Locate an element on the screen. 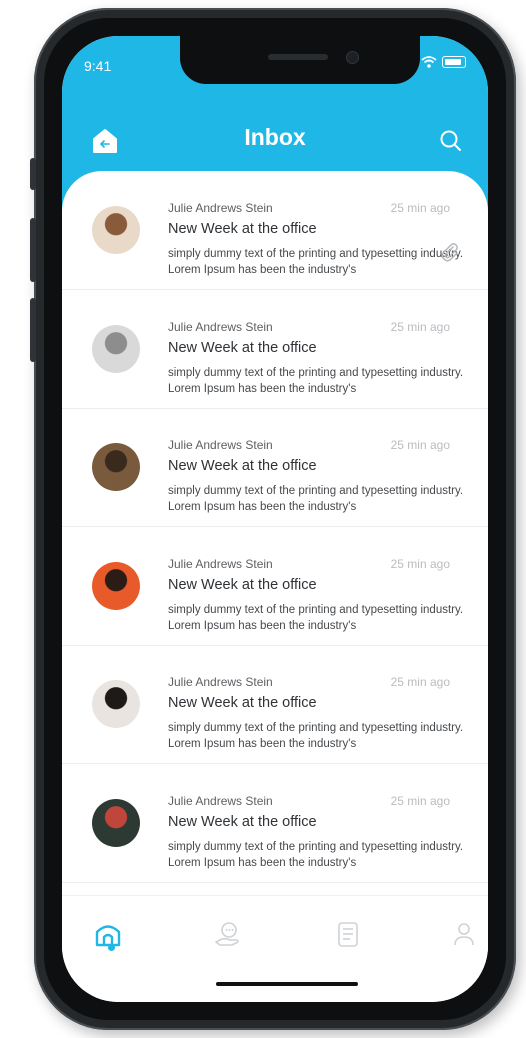 The height and width of the screenshot is (1038, 526). status-time: 9:41 is located at coordinates (98, 66).